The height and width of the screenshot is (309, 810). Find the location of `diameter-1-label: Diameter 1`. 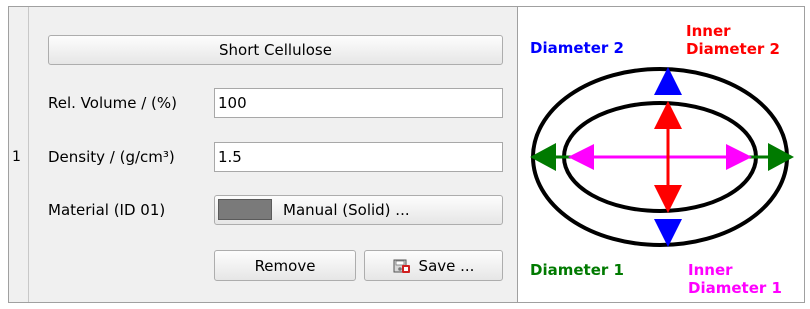

diameter-1-label: Diameter 1 is located at coordinates (577, 270).